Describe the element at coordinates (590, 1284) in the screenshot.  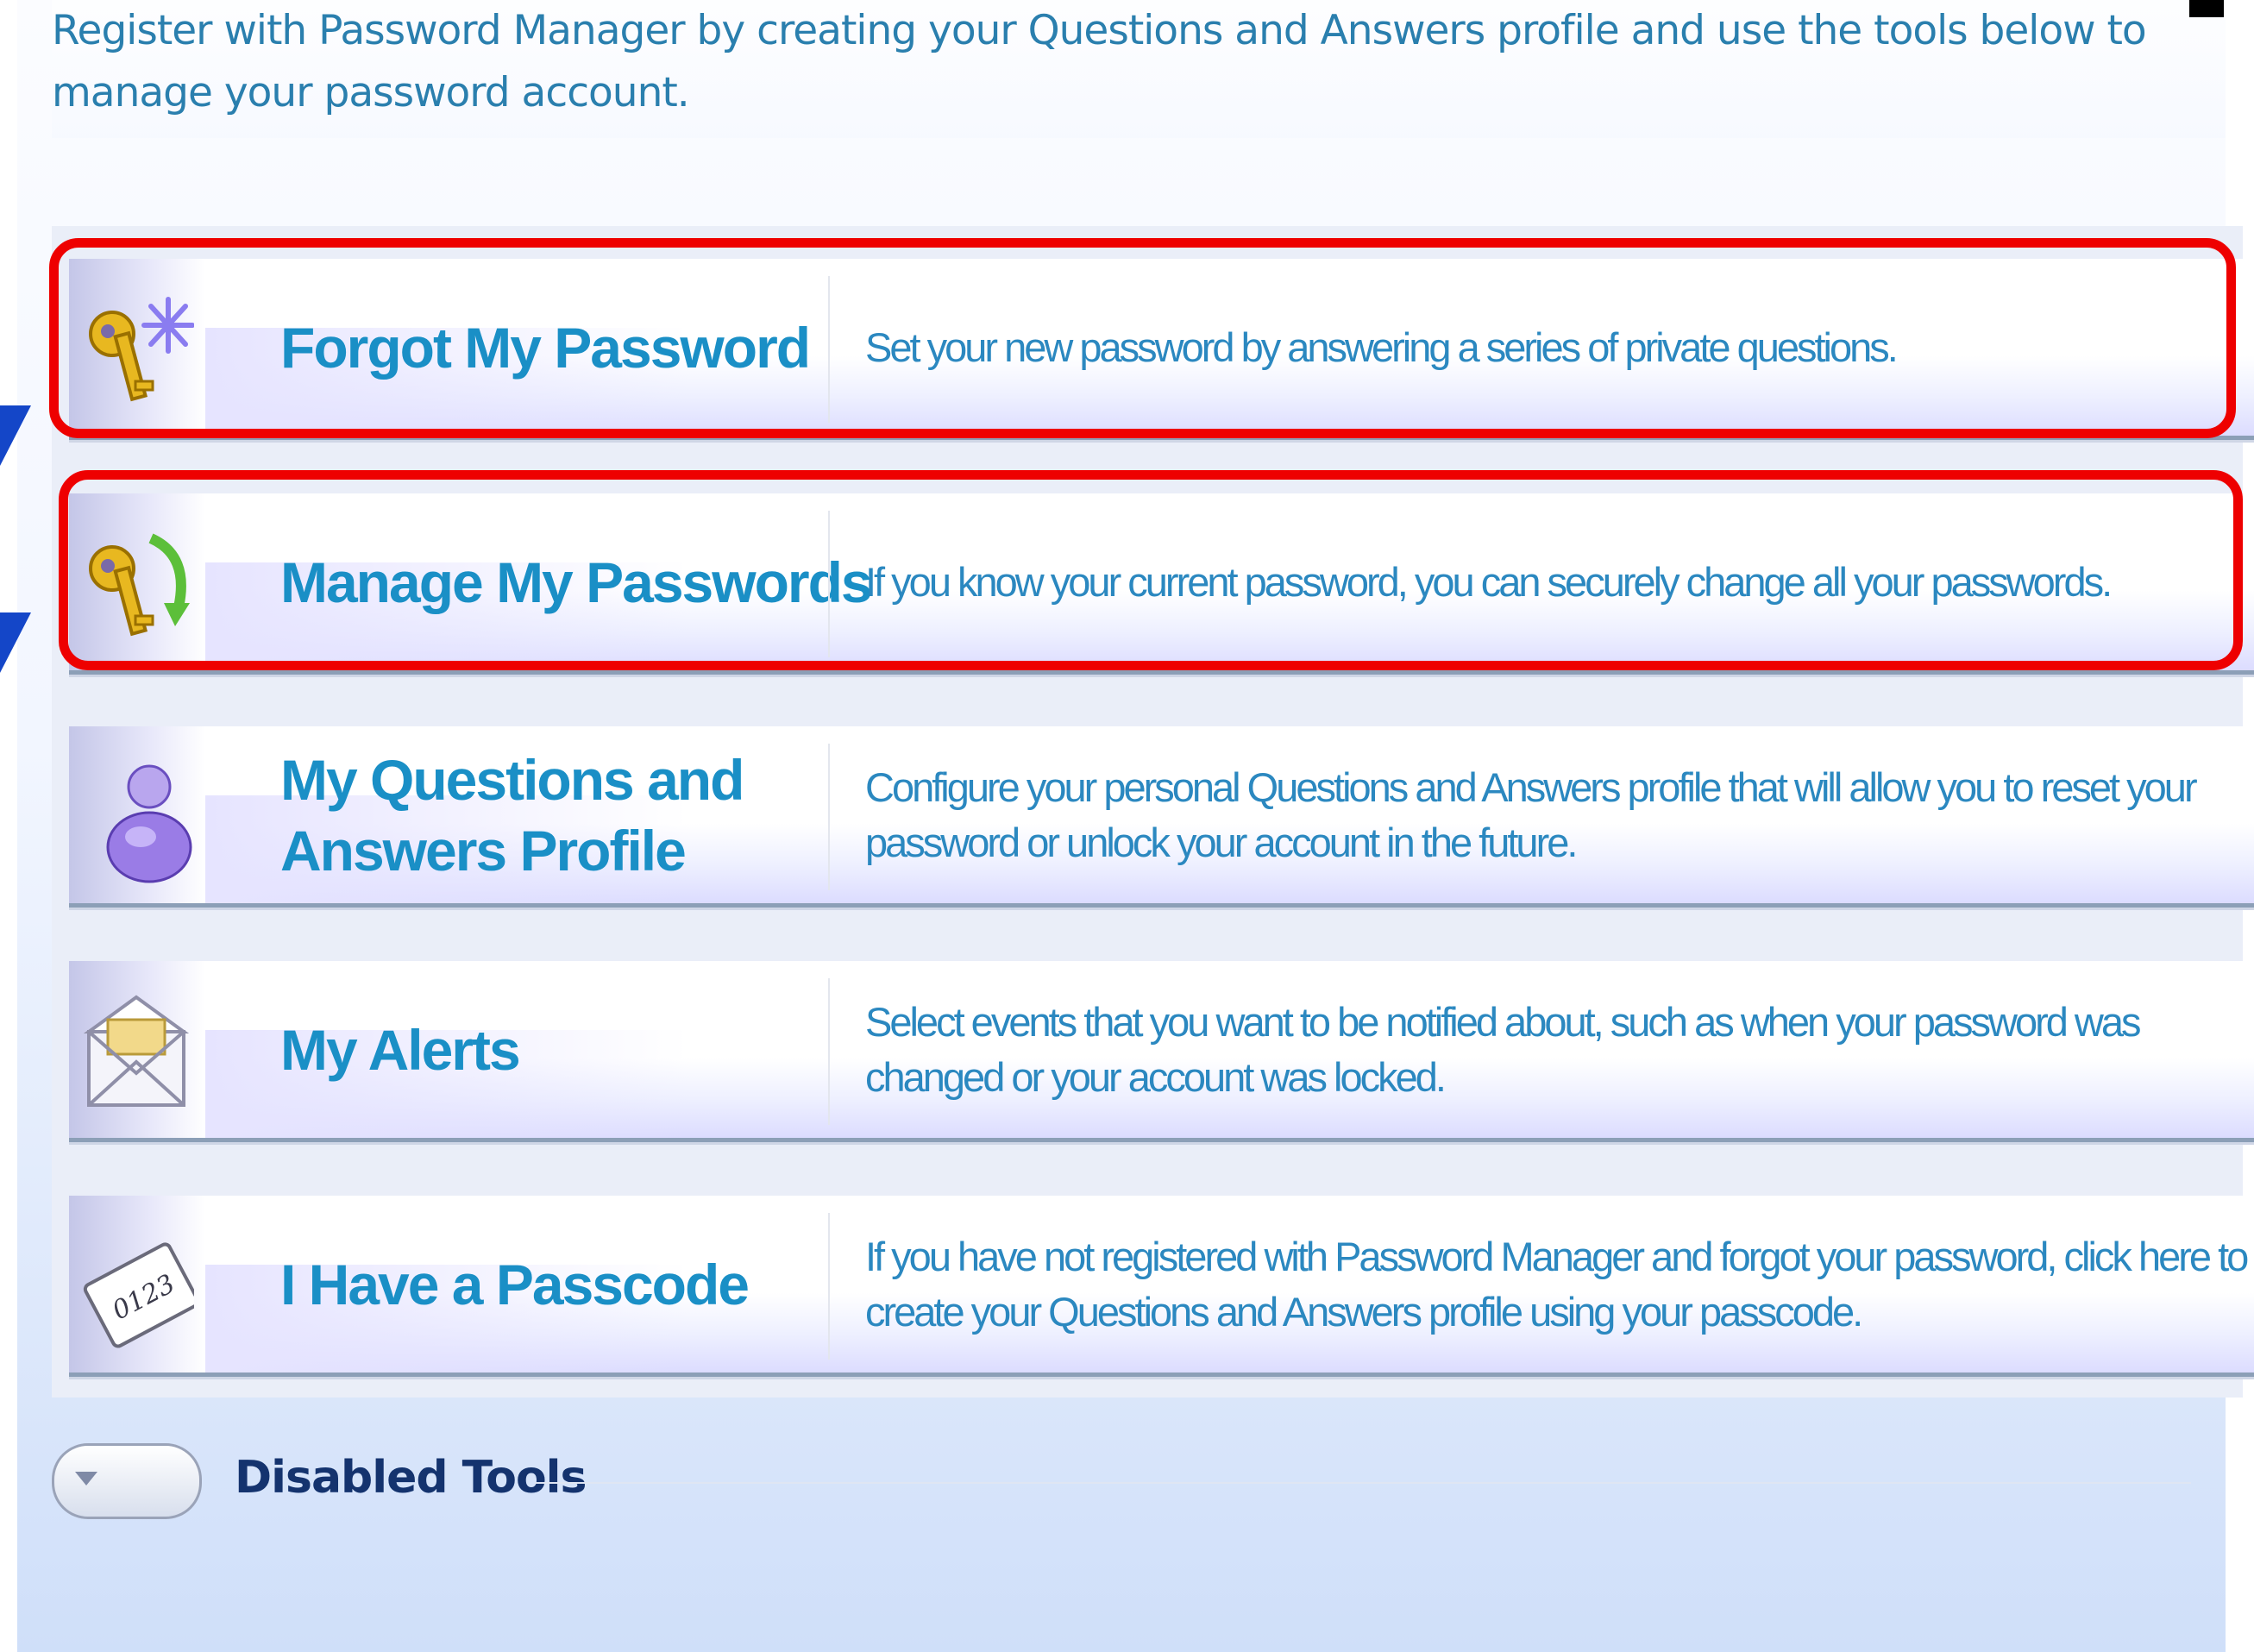
I see `tool-title: I Have a Passcode` at that location.